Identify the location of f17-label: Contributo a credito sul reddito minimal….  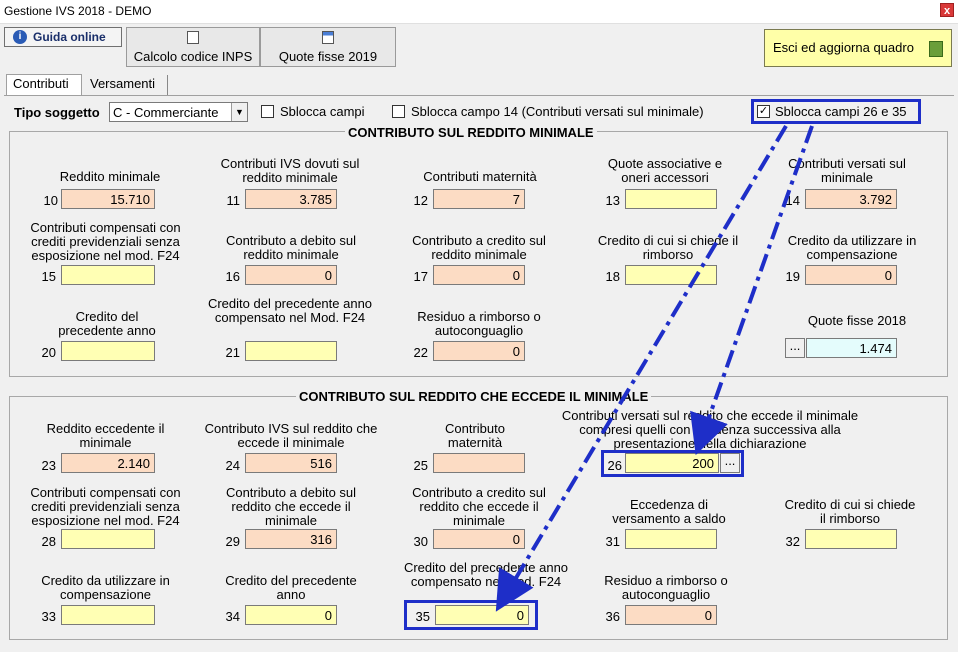
(479, 247).